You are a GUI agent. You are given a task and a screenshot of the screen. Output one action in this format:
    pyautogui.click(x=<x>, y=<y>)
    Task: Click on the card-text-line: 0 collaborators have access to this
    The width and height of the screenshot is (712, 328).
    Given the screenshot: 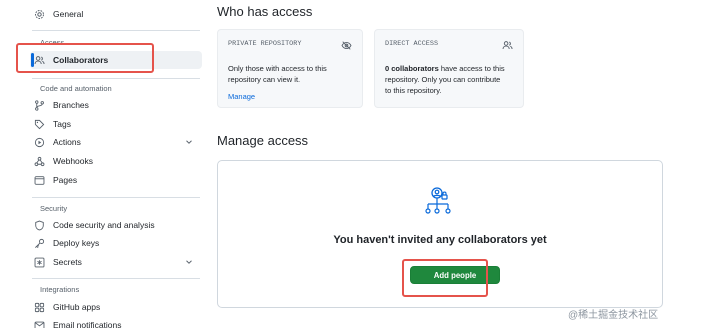 What is the action you would take?
    pyautogui.click(x=449, y=68)
    